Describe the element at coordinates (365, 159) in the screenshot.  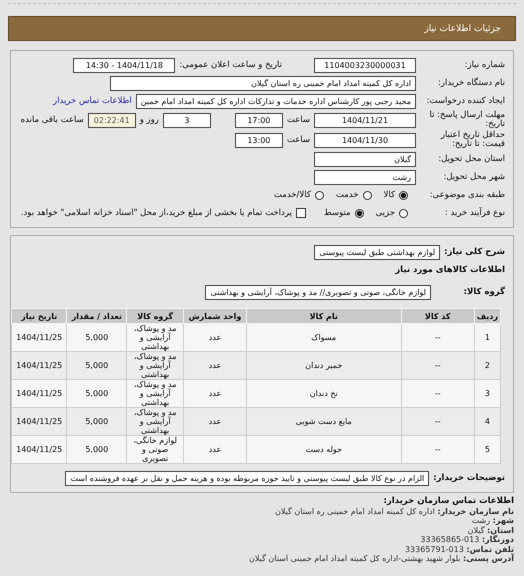
I see `province-field: گیلان` at that location.